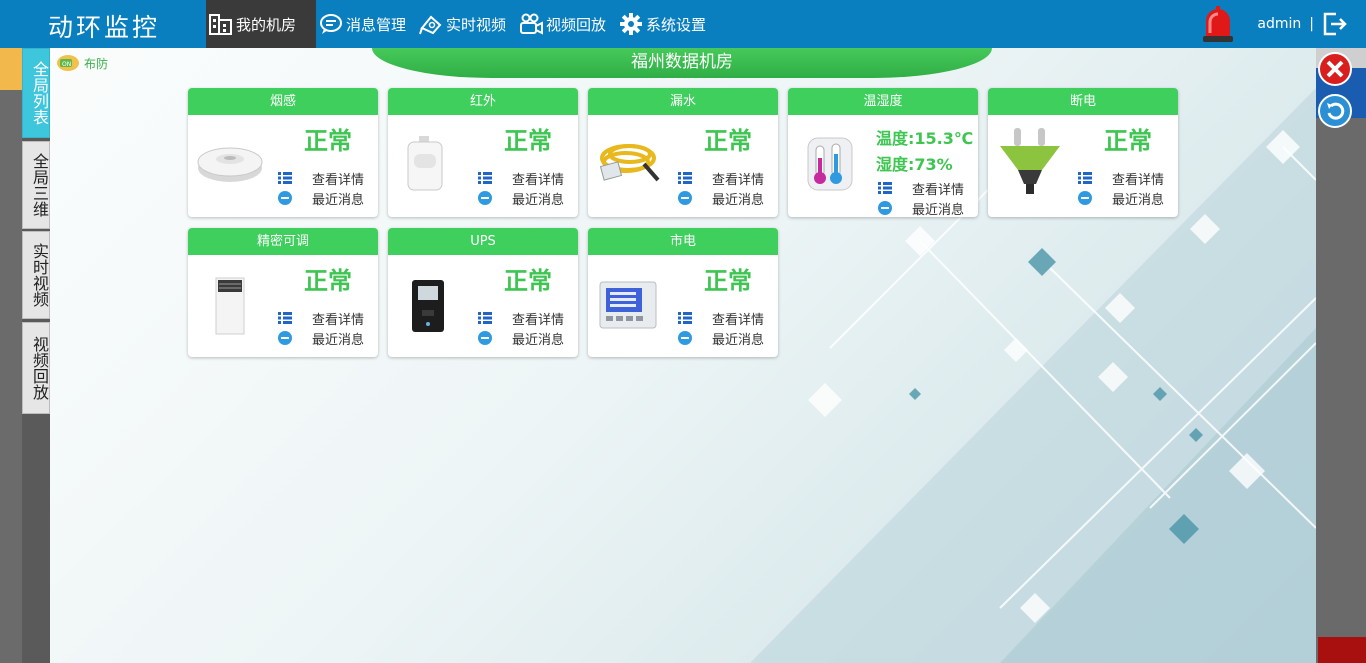 This screenshot has height=663, width=1366. I want to click on water-leak-cable-icon, so click(630, 160).